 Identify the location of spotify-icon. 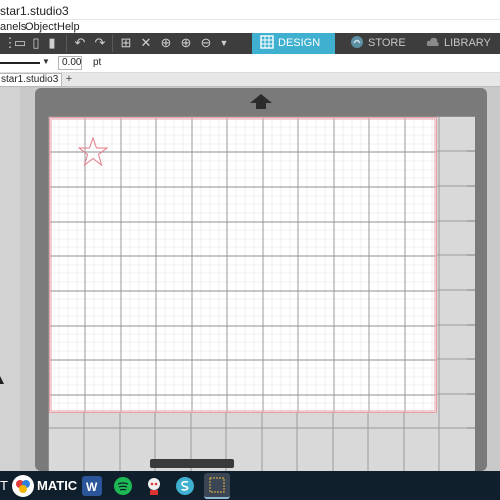
(123, 486).